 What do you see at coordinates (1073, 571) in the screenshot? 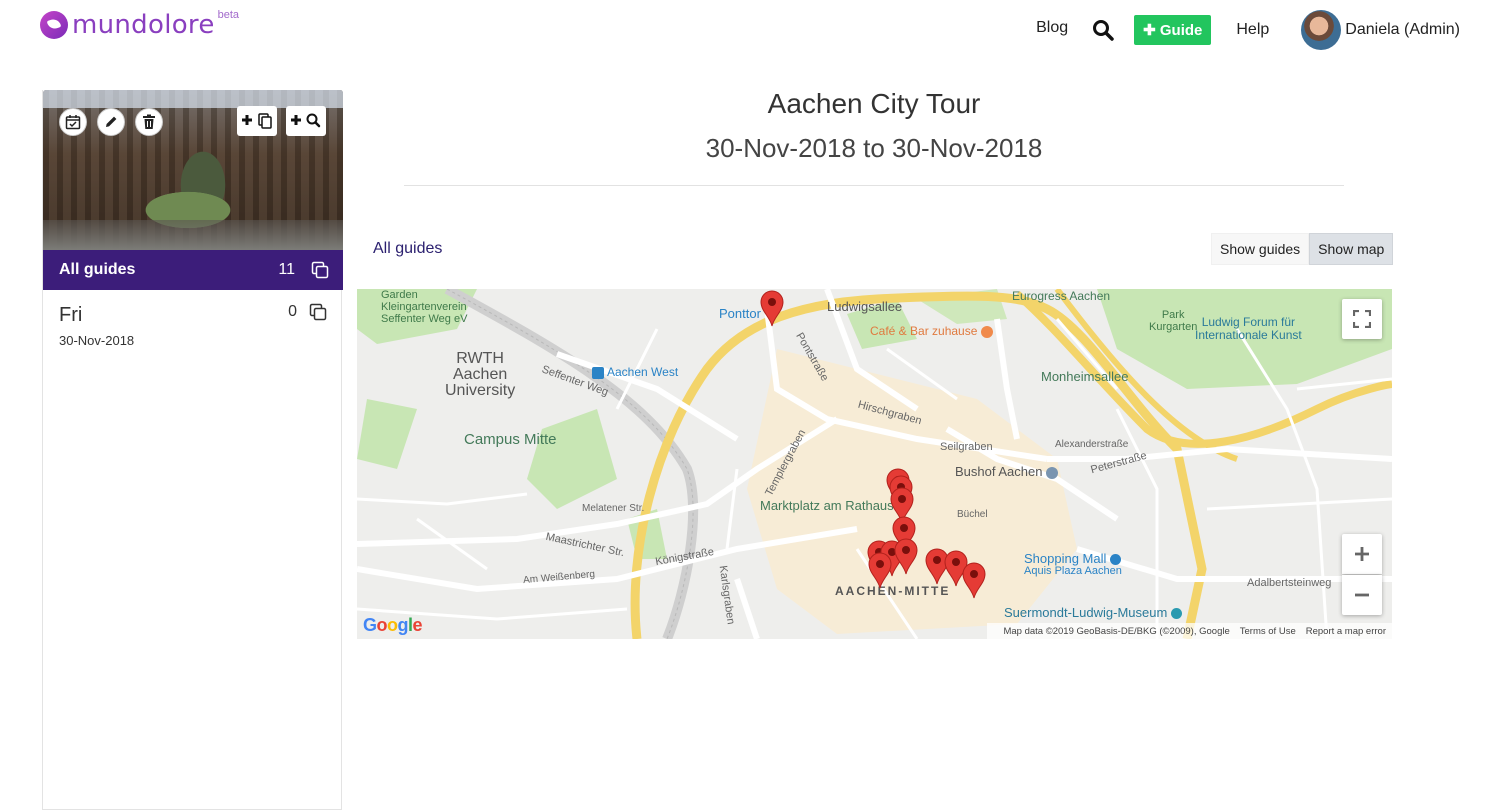
I see `map-label-aquis: Aquis Plaza Aachen` at bounding box center [1073, 571].